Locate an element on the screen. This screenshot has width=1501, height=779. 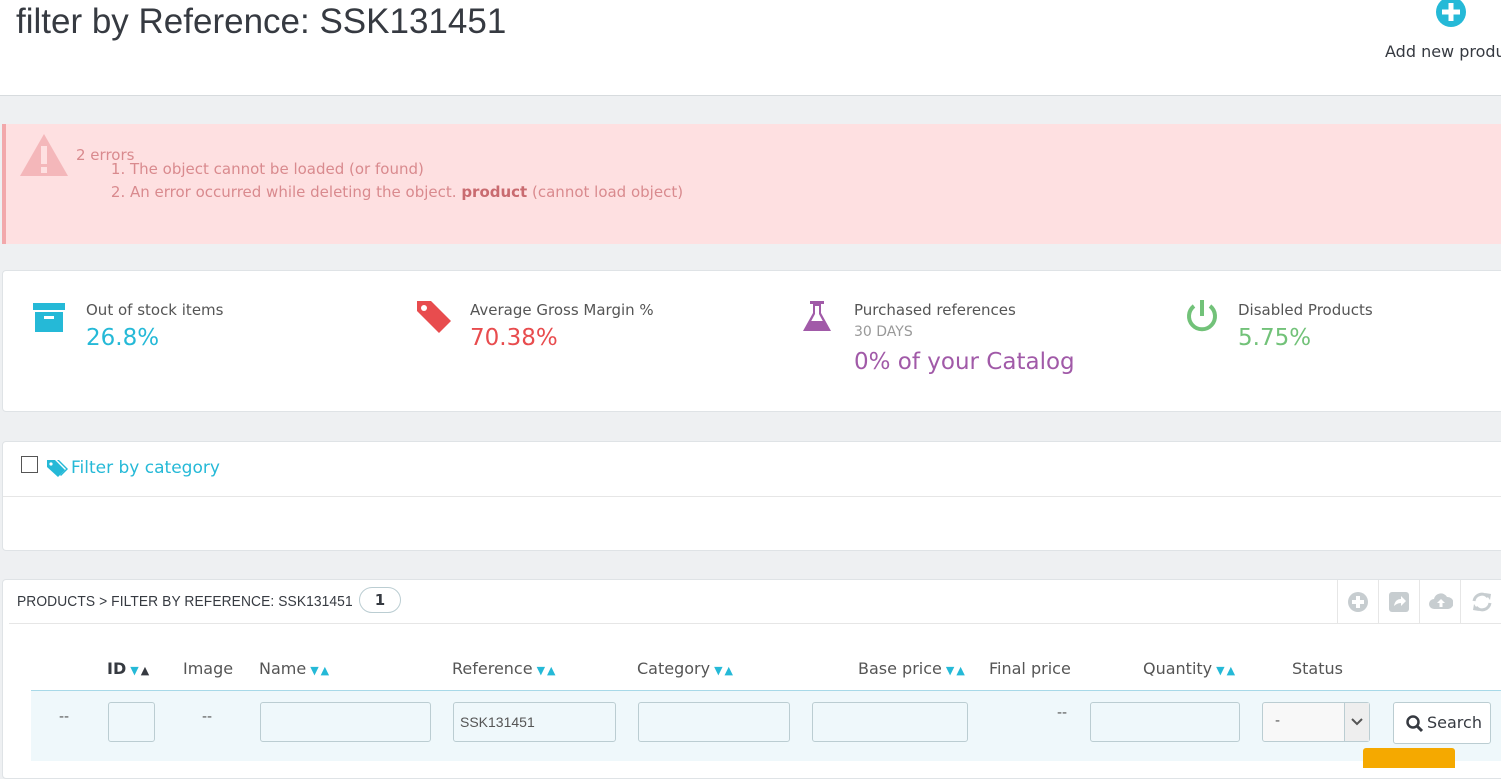
status-filter-value: - is located at coordinates (1278, 721).